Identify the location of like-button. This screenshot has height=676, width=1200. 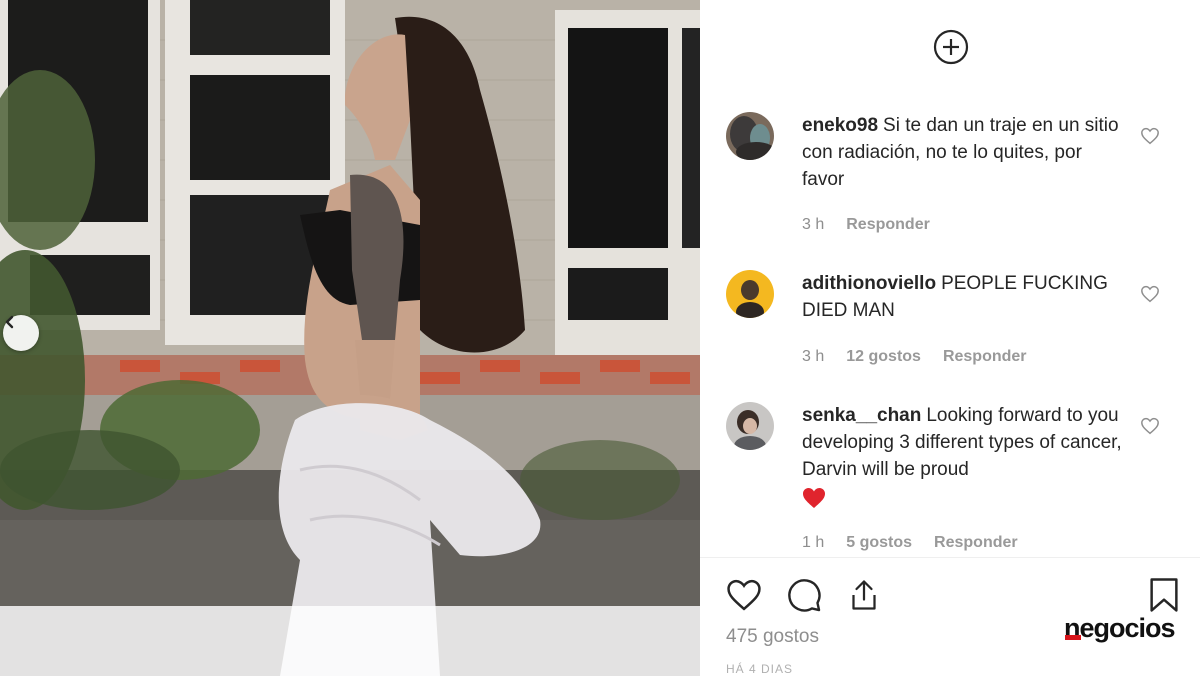
(744, 595).